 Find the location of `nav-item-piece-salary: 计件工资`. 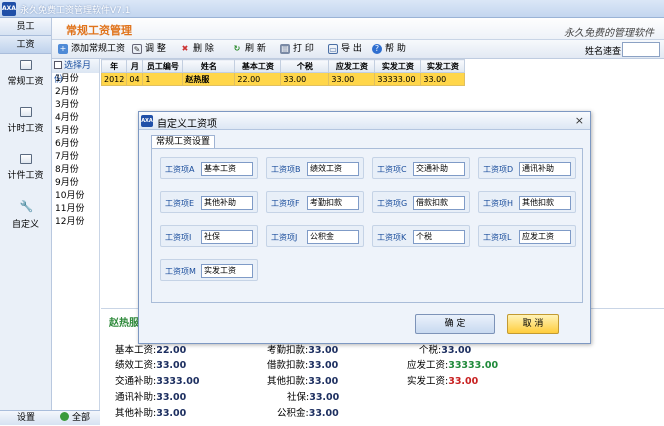

nav-item-piece-salary: 计件工资 is located at coordinates (25, 171).